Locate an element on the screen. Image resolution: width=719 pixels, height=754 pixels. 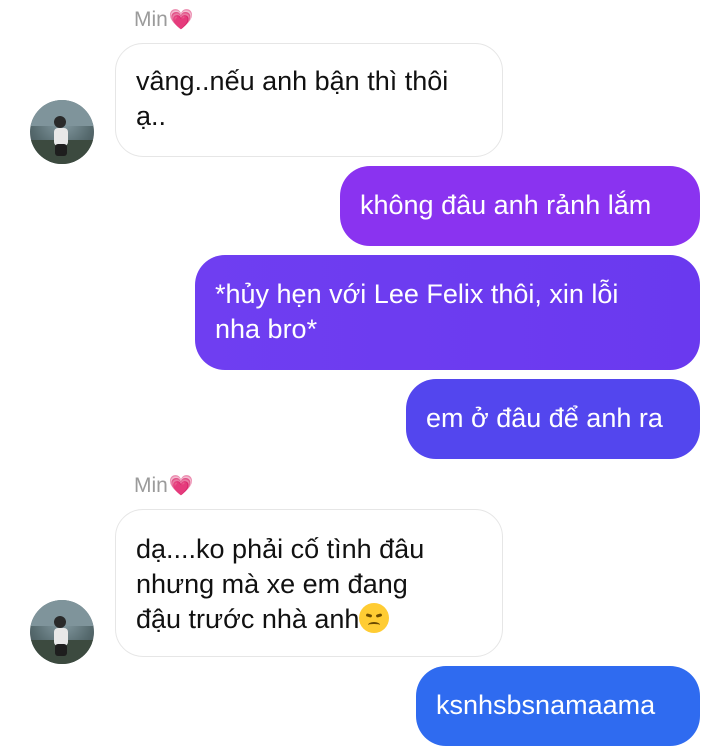
outgoing-message: em ở đâu để anh ra is located at coordinates (553, 419).